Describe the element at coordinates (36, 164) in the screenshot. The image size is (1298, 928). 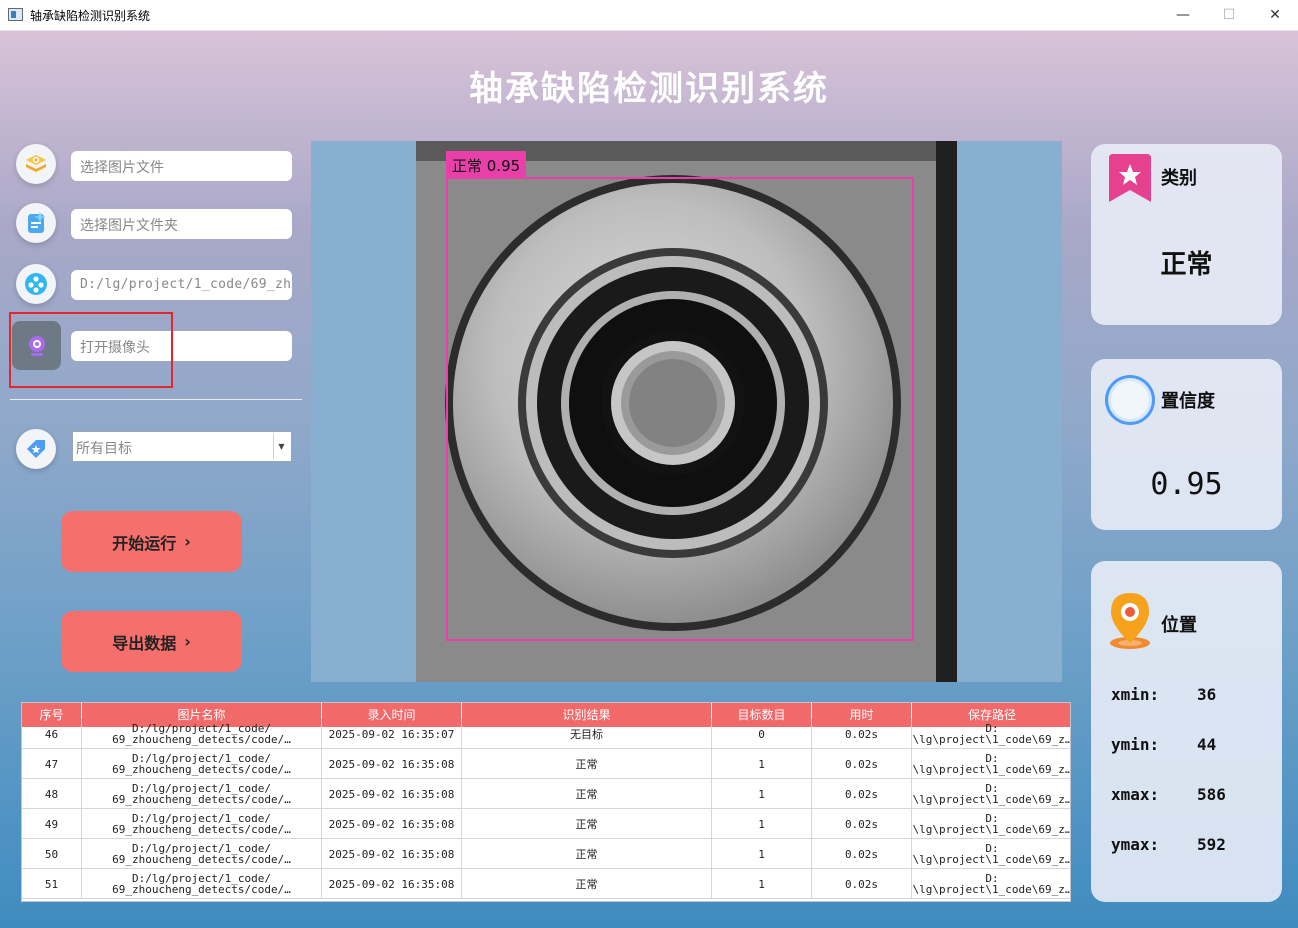
I see `image-file-icon` at that location.